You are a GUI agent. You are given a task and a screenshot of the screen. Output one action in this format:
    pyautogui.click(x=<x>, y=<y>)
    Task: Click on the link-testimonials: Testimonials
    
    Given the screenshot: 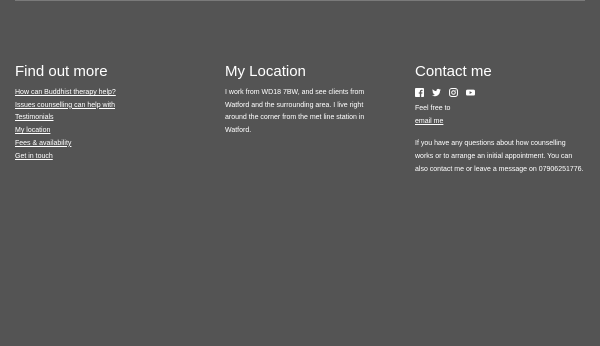 What is the action you would take?
    pyautogui.click(x=34, y=117)
    